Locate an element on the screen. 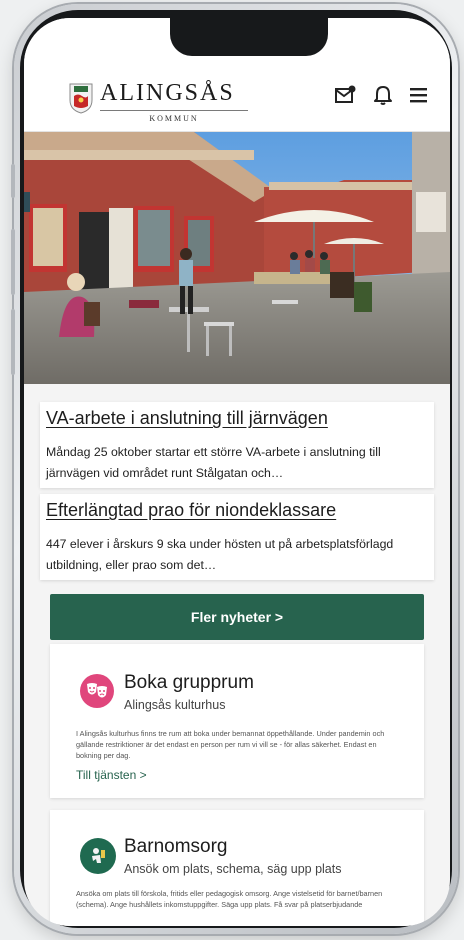 The height and width of the screenshot is (940, 464). service-link: Till tjänsten > is located at coordinates (111, 775).